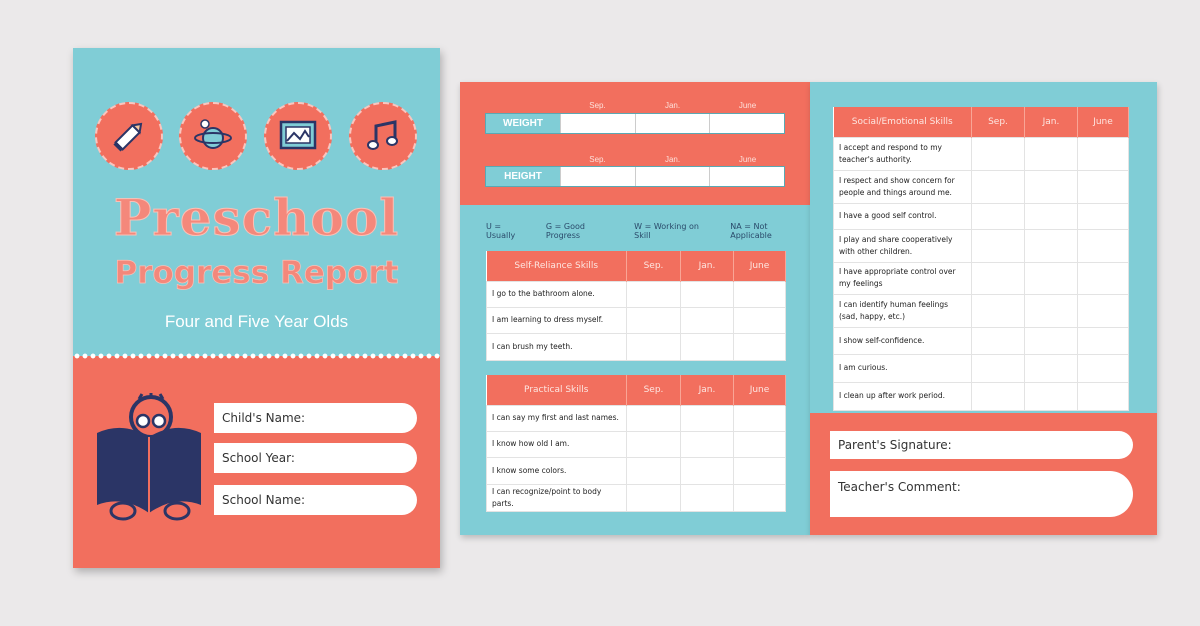  Describe the element at coordinates (501, 231) in the screenshot. I see `legend-item: U = Usually` at that location.